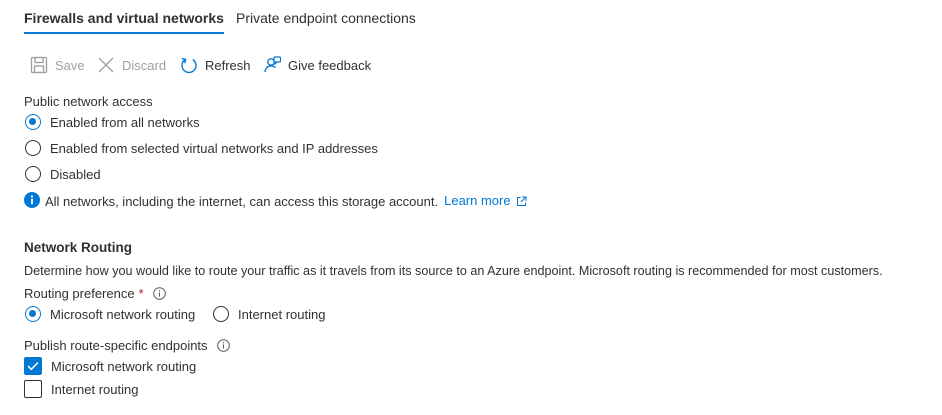 The height and width of the screenshot is (415, 942). Describe the element at coordinates (521, 202) in the screenshot. I see `external-link-icon` at that location.